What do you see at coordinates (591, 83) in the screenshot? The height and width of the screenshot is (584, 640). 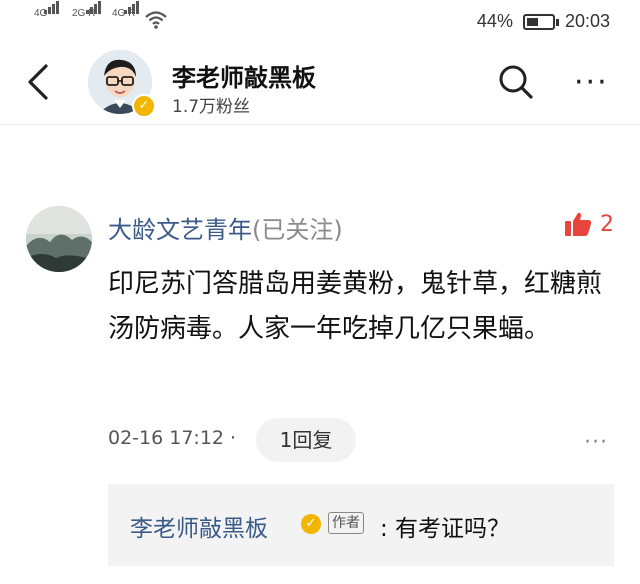 I see `more-options-icon: ···` at bounding box center [591, 83].